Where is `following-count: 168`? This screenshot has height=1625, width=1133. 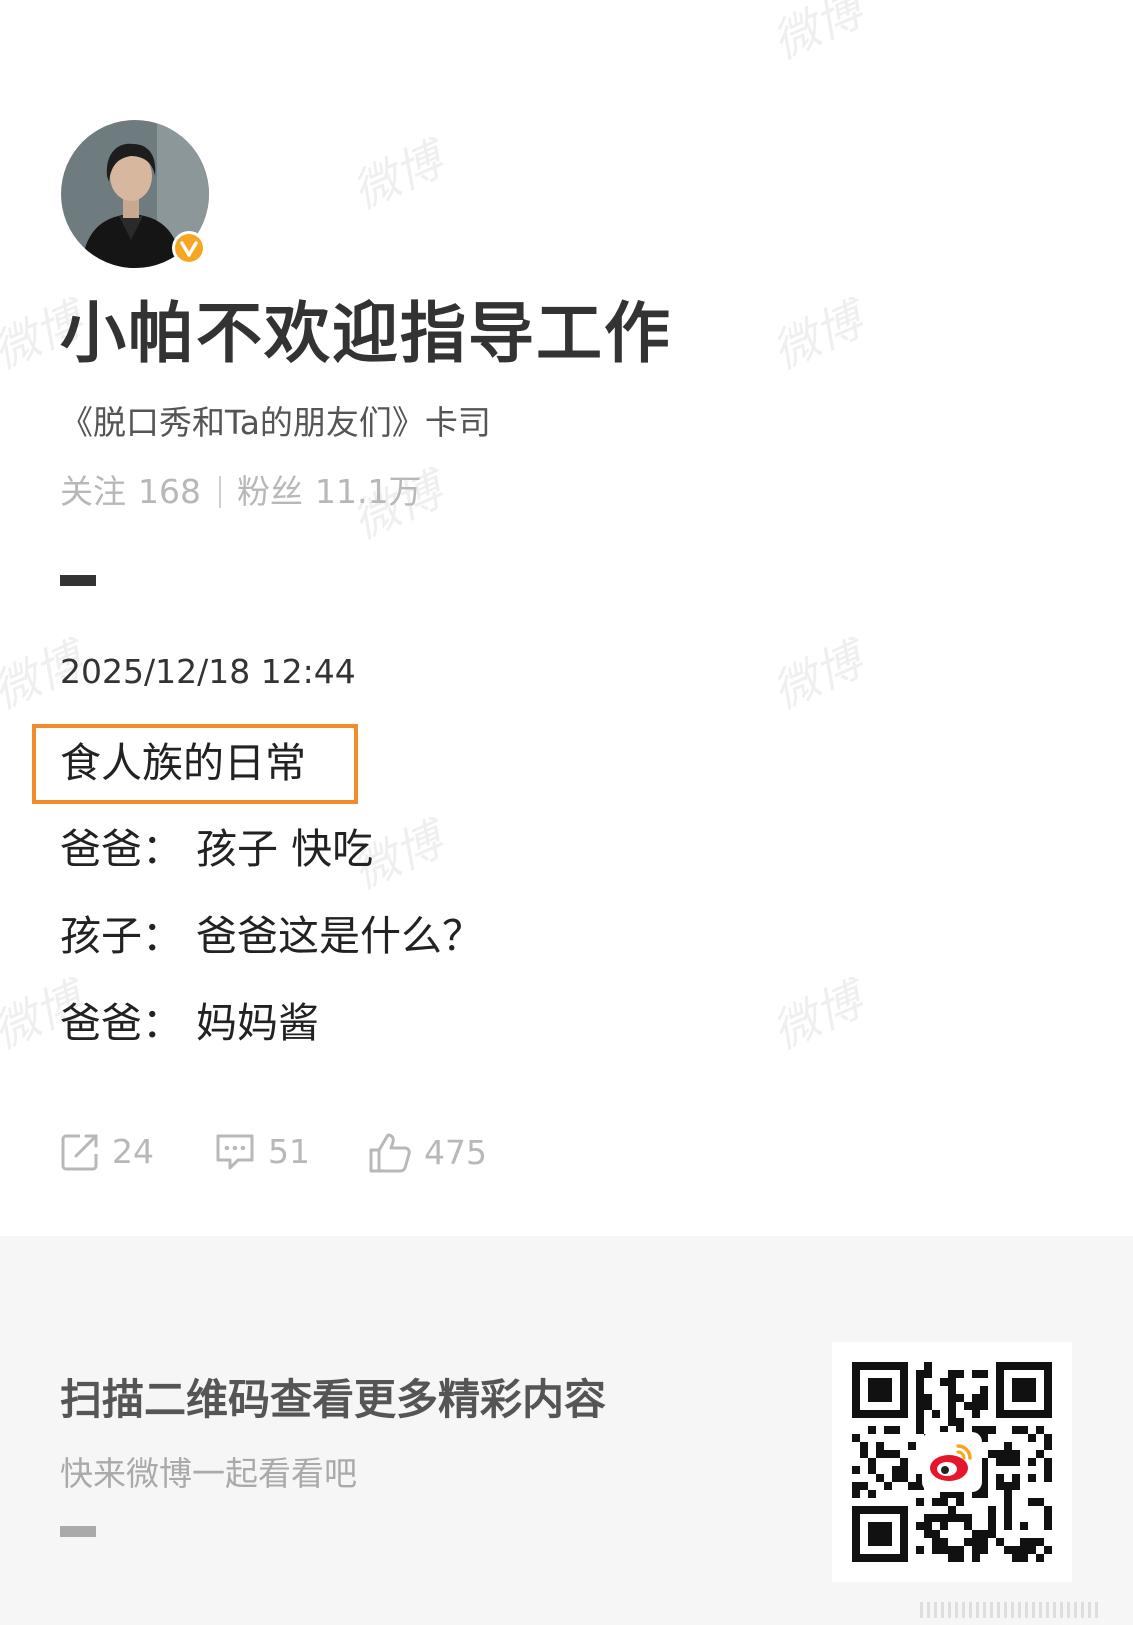 following-count: 168 is located at coordinates (169, 492).